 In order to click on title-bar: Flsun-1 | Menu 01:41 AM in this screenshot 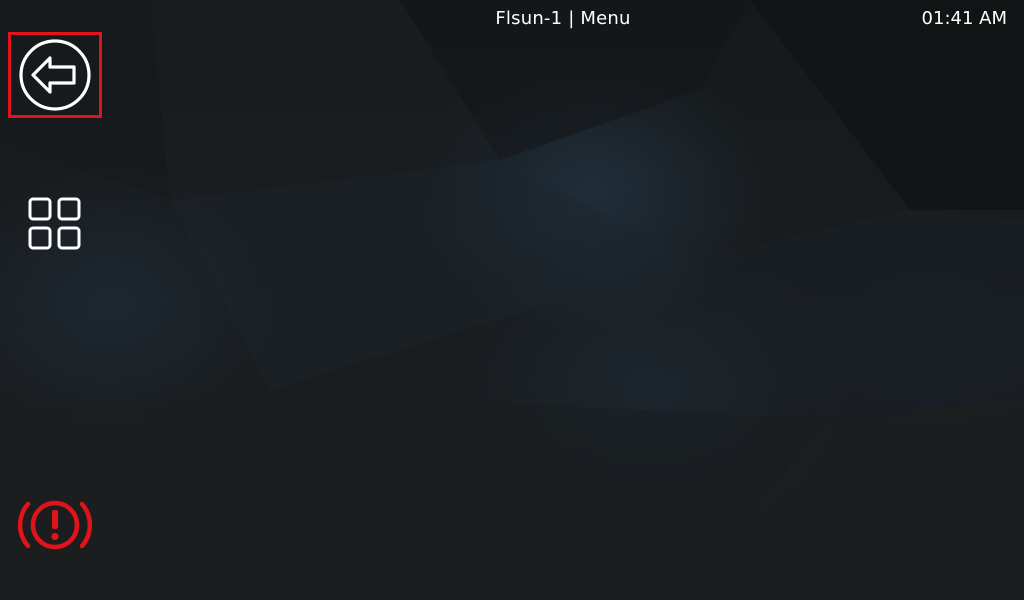, I will do `click(512, 20)`.